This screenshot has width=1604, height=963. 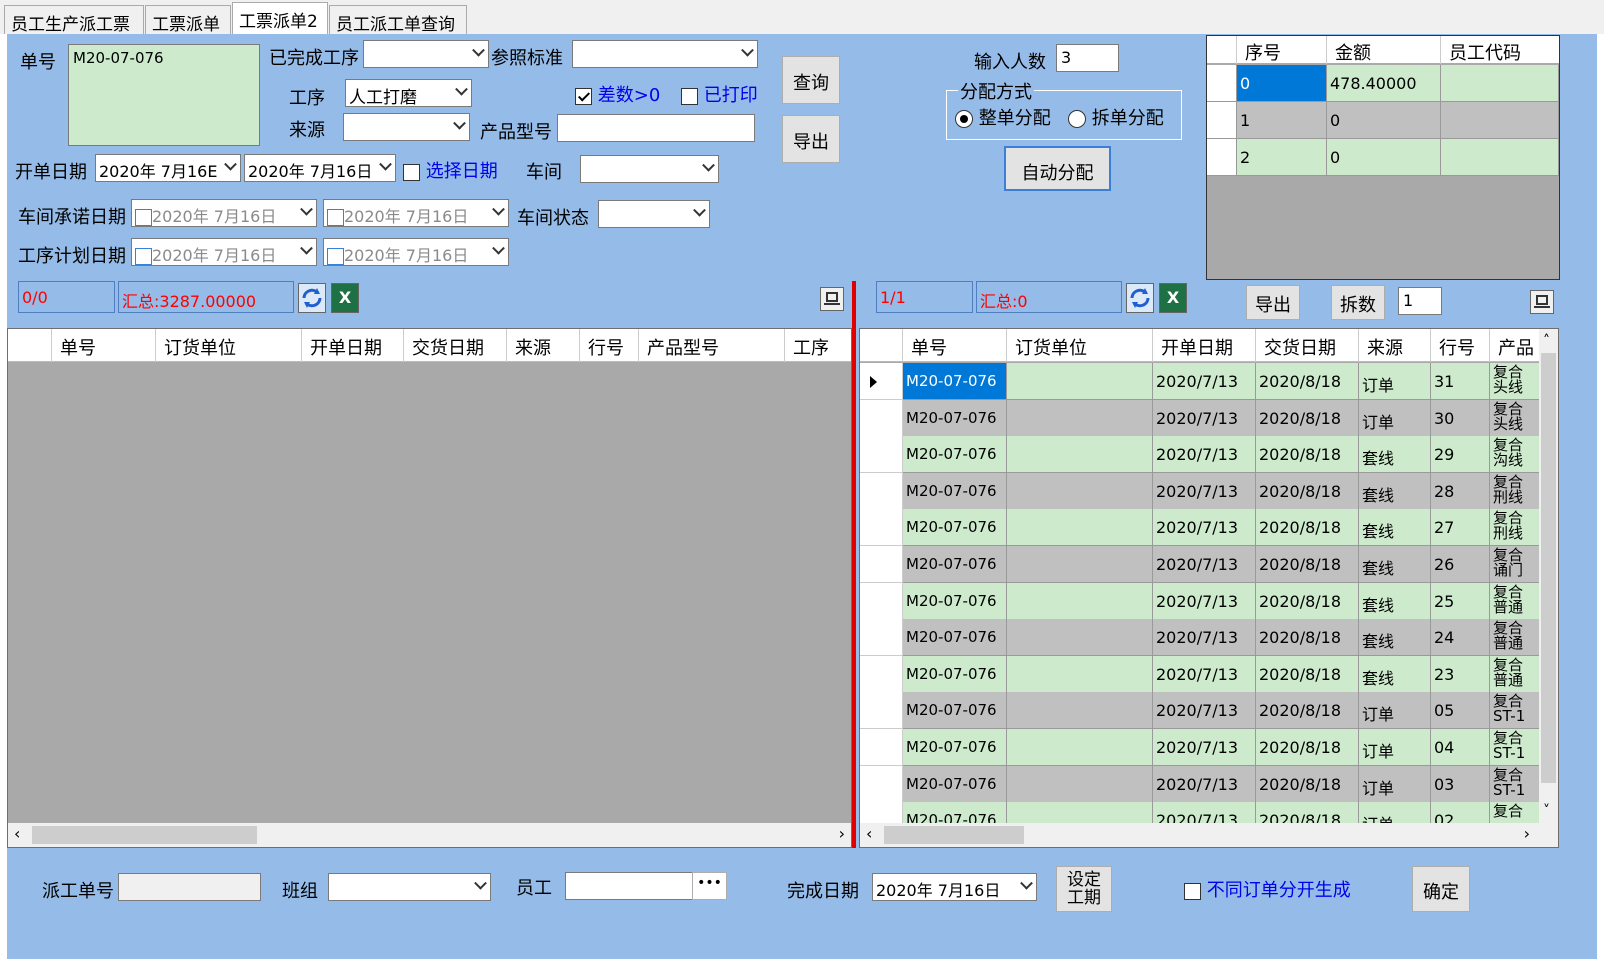 I want to click on tab-ticket-dispatch: 工票派单, so click(x=188, y=20).